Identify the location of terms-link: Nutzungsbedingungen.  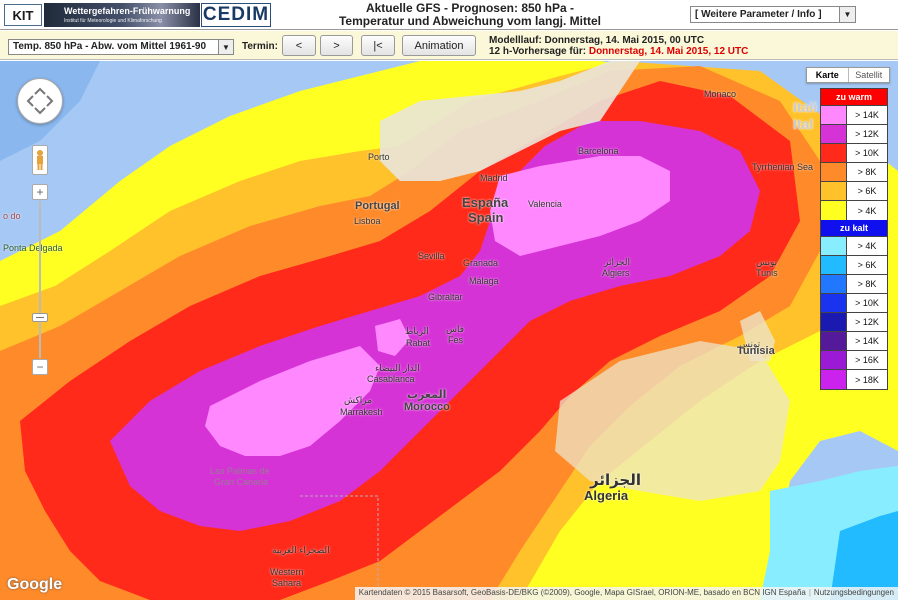
(854, 592).